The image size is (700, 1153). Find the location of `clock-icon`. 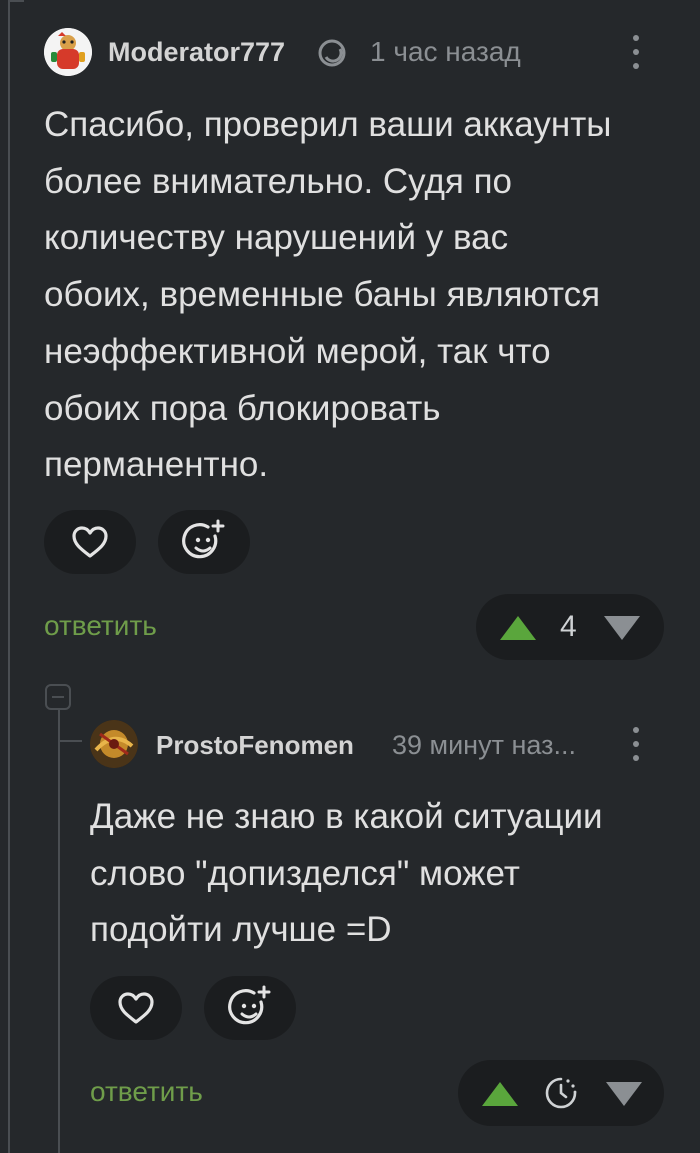

clock-icon is located at coordinates (561, 1093).